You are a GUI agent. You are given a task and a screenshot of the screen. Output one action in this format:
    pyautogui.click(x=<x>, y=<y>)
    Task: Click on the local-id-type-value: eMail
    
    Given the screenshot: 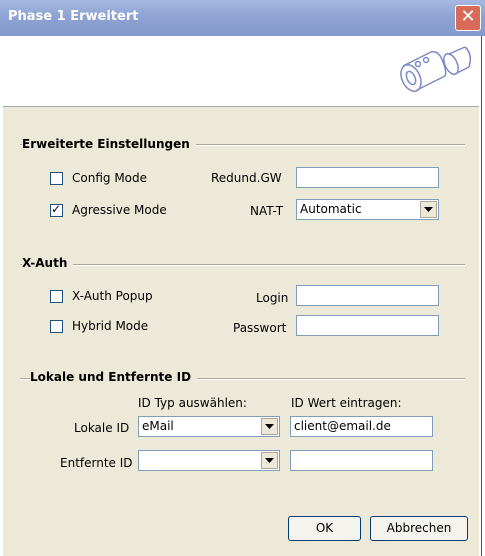 What is the action you would take?
    pyautogui.click(x=158, y=426)
    